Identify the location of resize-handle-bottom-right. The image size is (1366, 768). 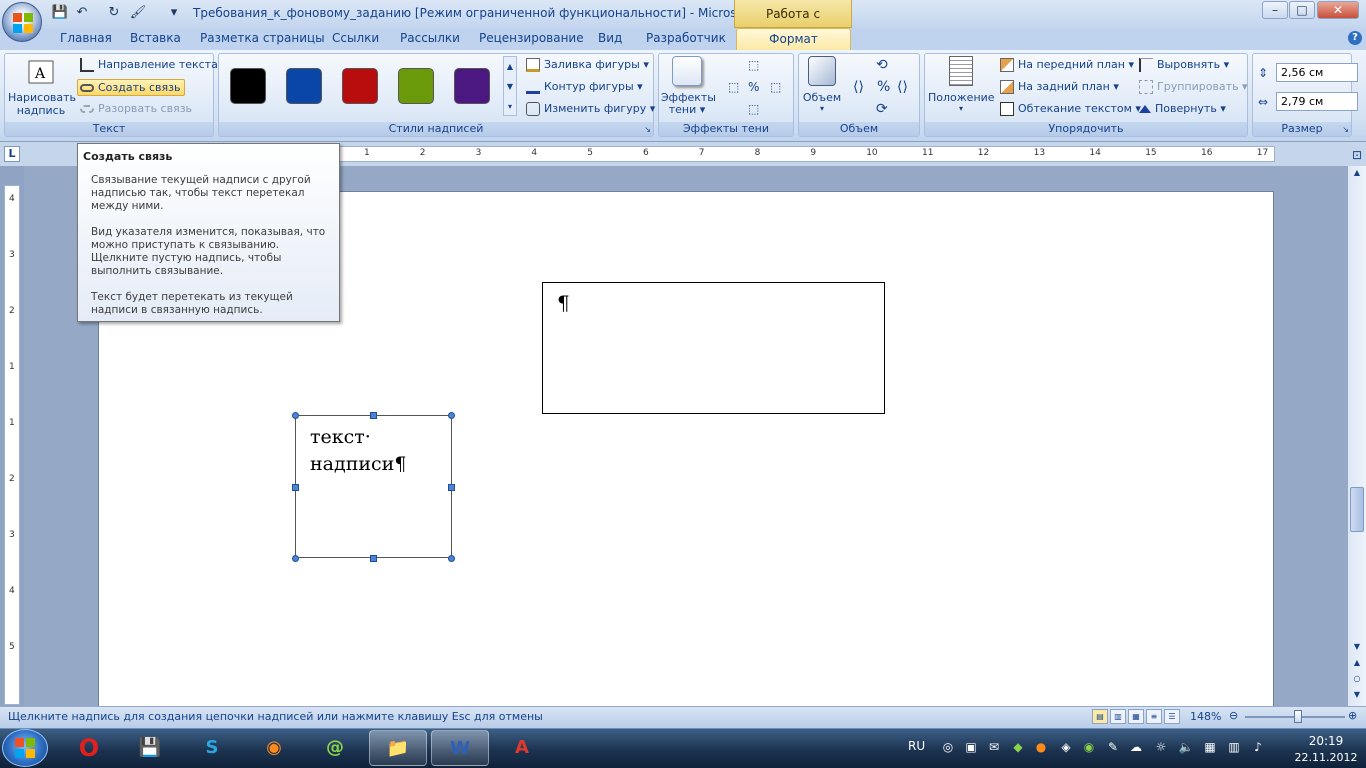
(451, 558).